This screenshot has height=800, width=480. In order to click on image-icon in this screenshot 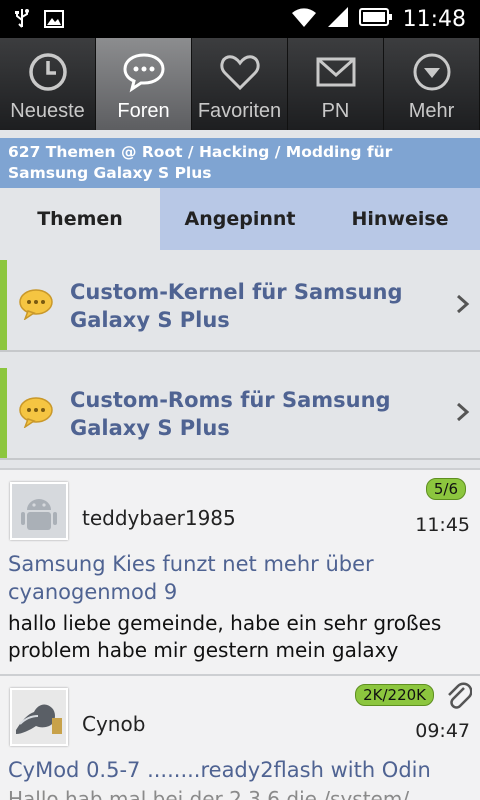, I will do `click(54, 21)`.